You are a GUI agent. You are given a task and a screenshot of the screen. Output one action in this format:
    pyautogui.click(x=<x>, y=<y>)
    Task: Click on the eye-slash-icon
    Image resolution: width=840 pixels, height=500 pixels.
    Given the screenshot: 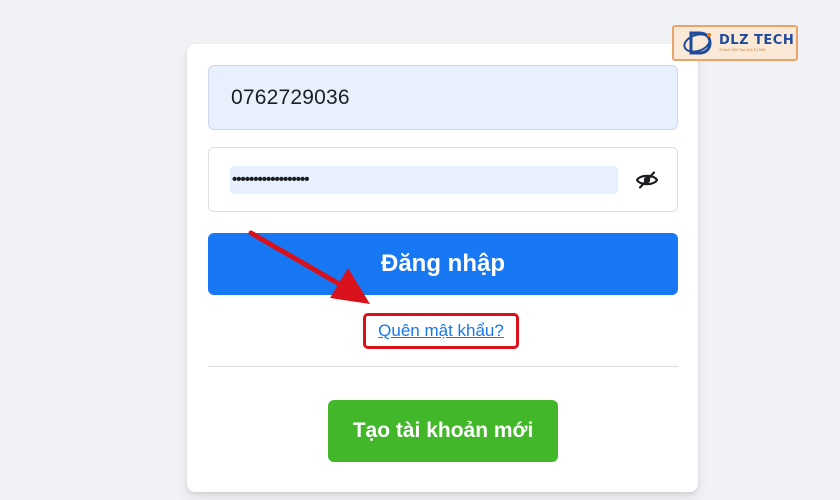 What is the action you would take?
    pyautogui.click(x=647, y=180)
    